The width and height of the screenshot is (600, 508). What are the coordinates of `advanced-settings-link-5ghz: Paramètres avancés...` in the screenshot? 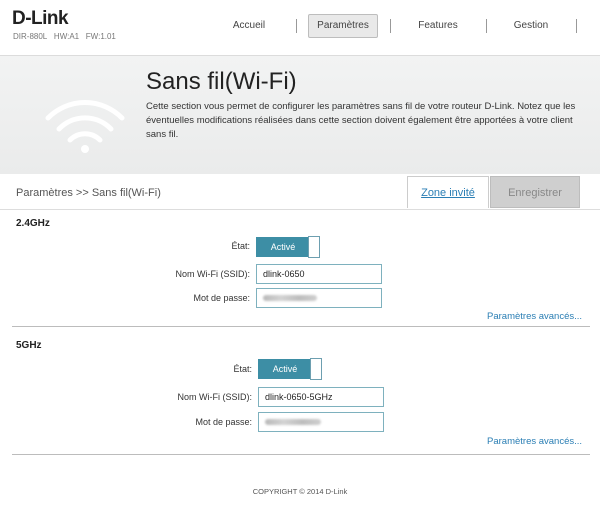 It's located at (534, 441).